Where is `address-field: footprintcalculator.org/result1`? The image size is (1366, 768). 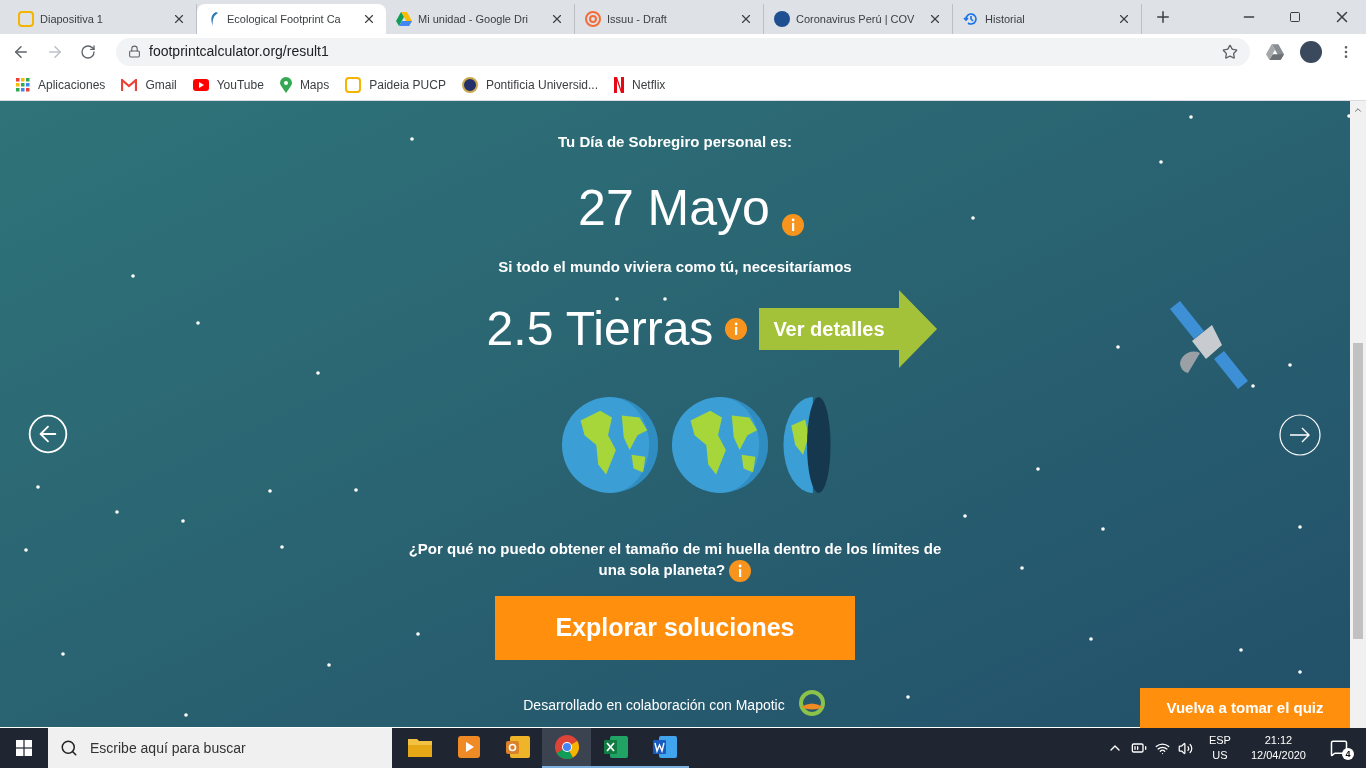
address-field: footprintcalculator.org/result1 is located at coordinates (683, 51).